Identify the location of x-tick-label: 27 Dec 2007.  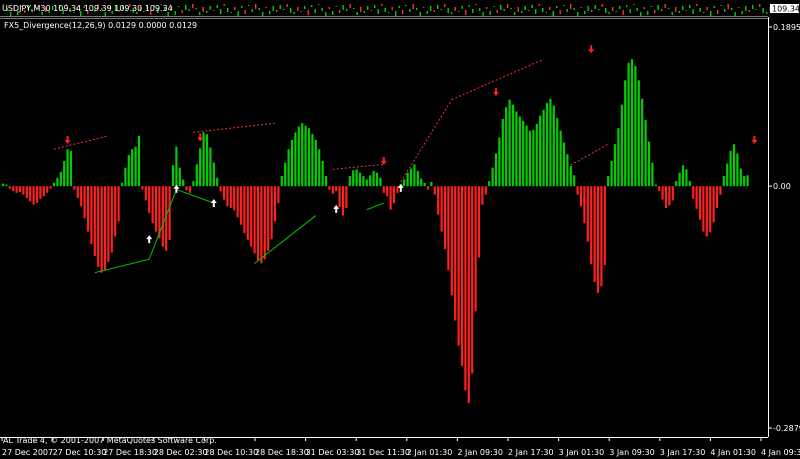
(27, 452).